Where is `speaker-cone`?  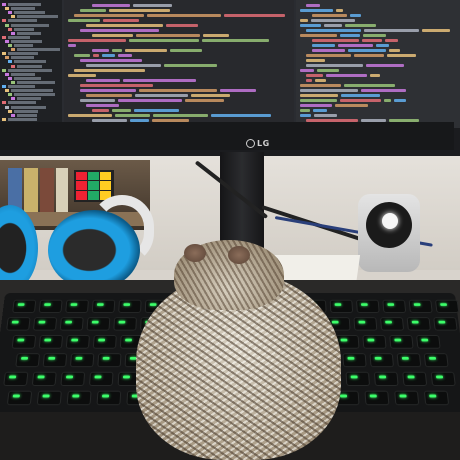 speaker-cone is located at coordinates (390, 221).